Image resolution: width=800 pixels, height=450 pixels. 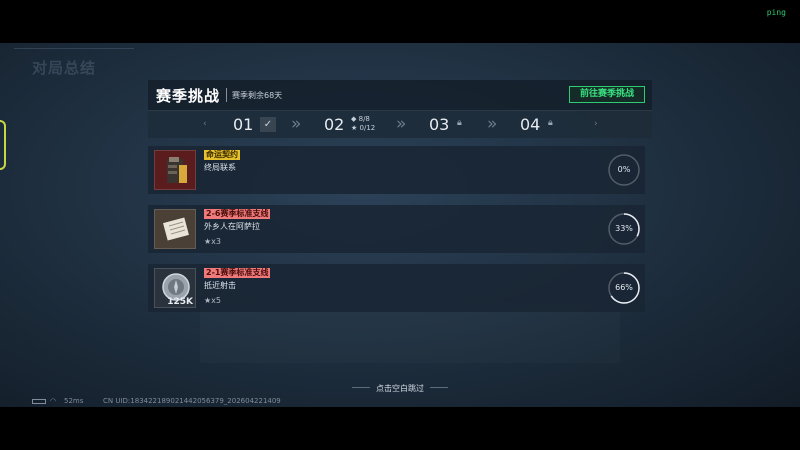 I want to click on progress-percent: 66%, so click(x=624, y=287).